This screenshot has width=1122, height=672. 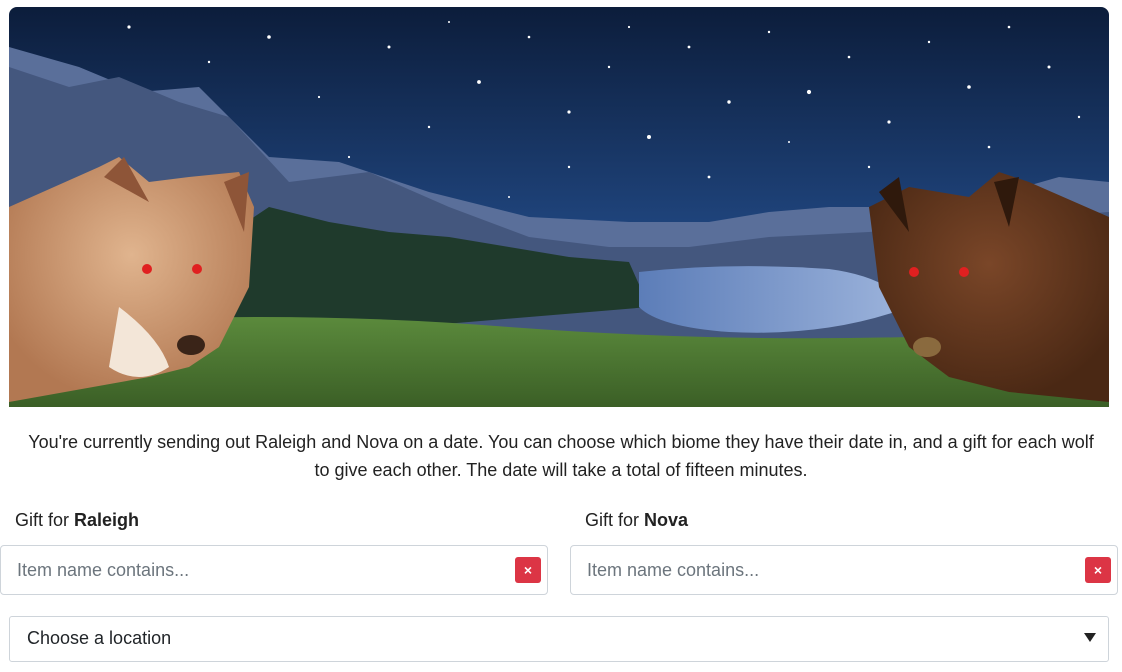 I want to click on gift-raleigh-field: ×, so click(x=274, y=570).